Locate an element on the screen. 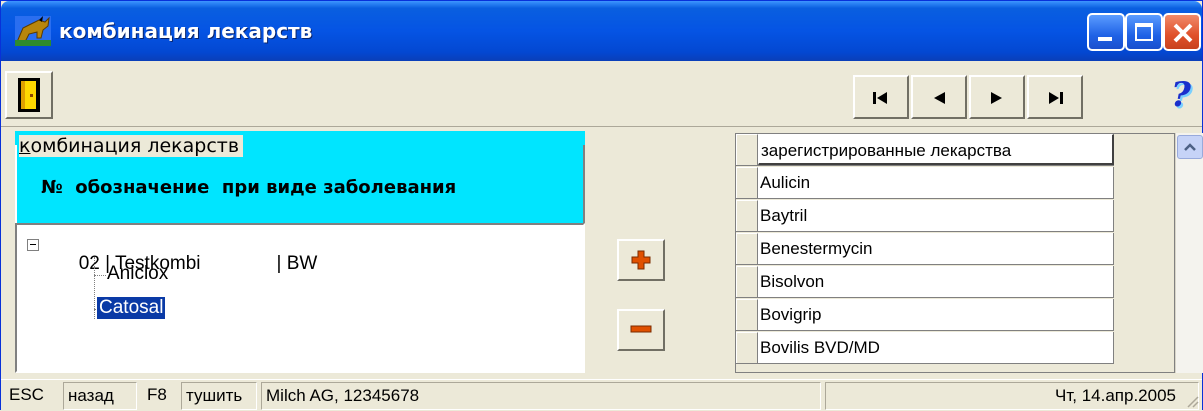  last-record-button is located at coordinates (1055, 97).